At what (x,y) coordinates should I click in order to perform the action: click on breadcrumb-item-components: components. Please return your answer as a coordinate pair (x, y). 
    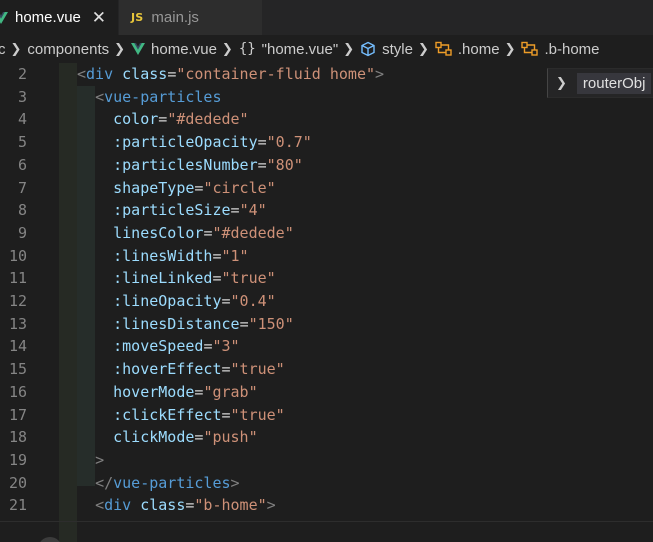
    Looking at the image, I should click on (68, 49).